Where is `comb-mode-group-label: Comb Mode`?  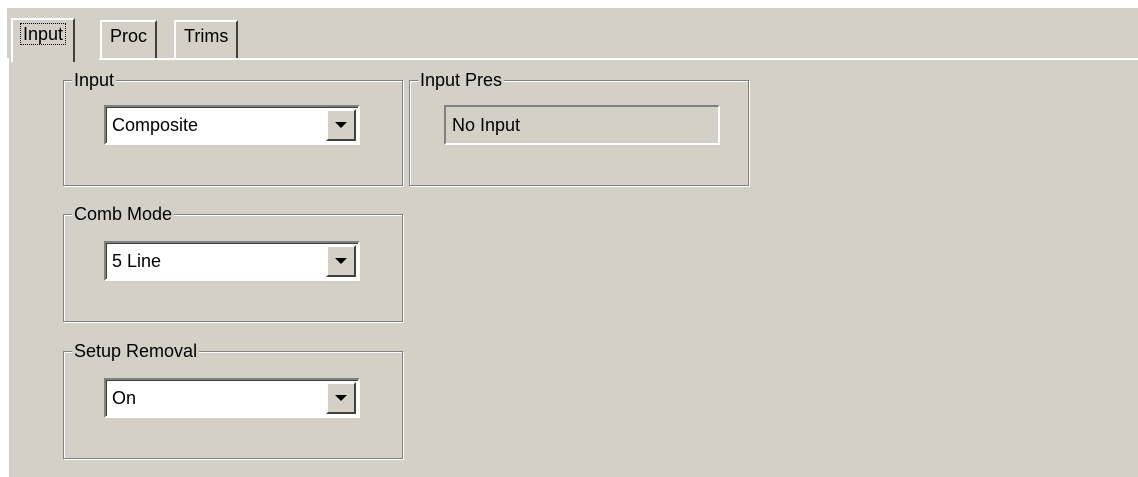
comb-mode-group-label: Comb Mode is located at coordinates (123, 214).